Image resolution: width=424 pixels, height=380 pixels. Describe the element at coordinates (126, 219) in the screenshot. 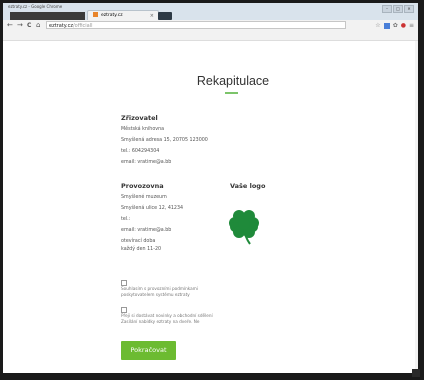

I see `provozovna-phone: tel.:` at that location.